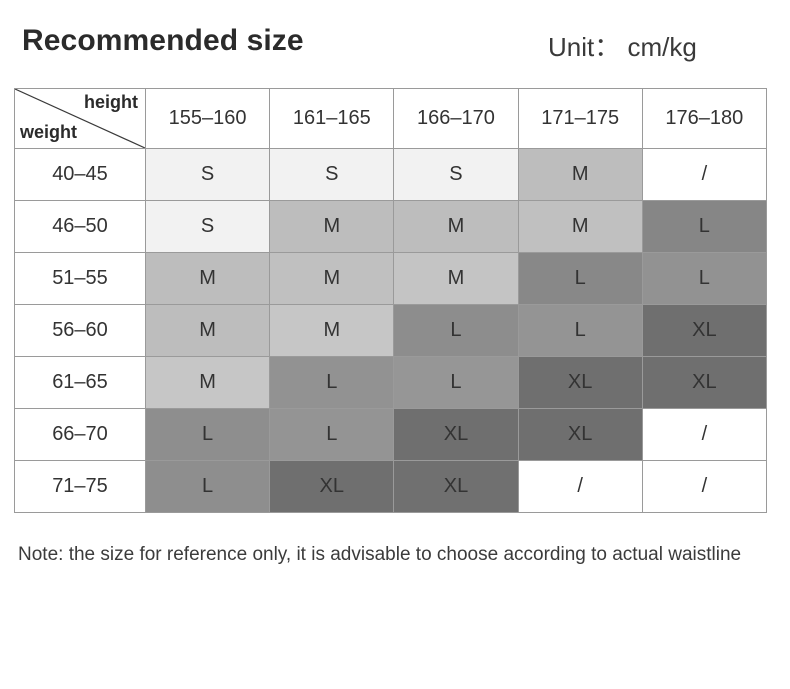 The height and width of the screenshot is (689, 790). I want to click on table-row: 61–65 M L L XL XL, so click(390, 382).